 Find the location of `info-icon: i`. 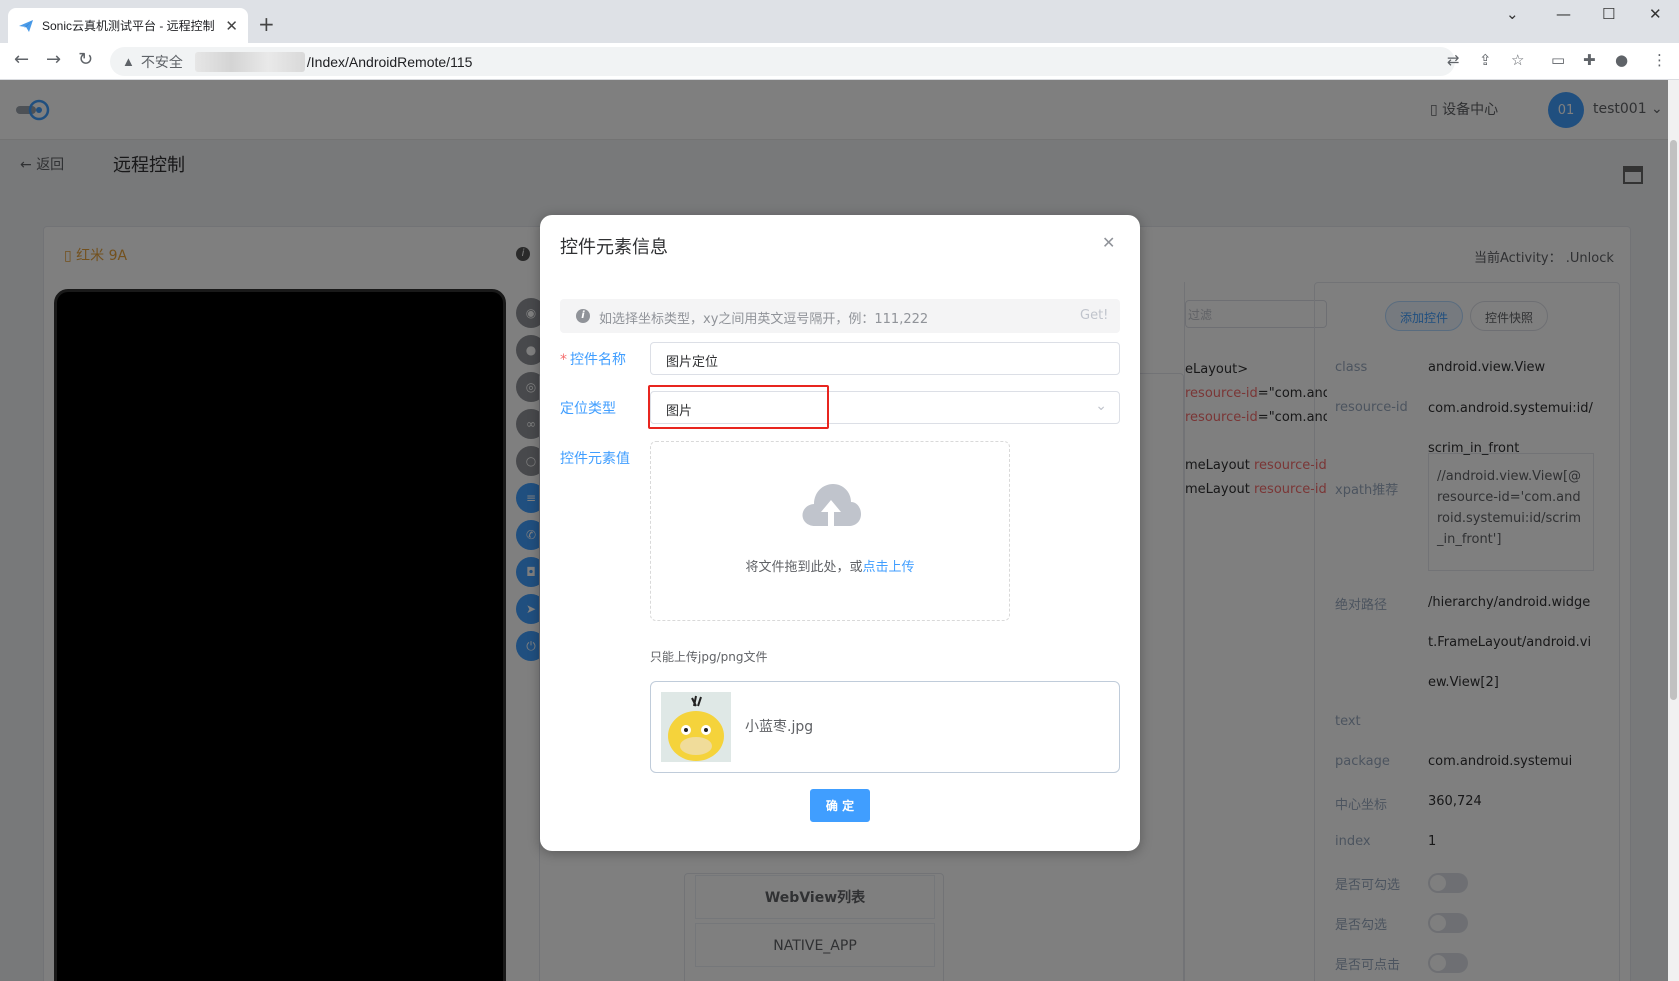

info-icon: i is located at coordinates (583, 316).